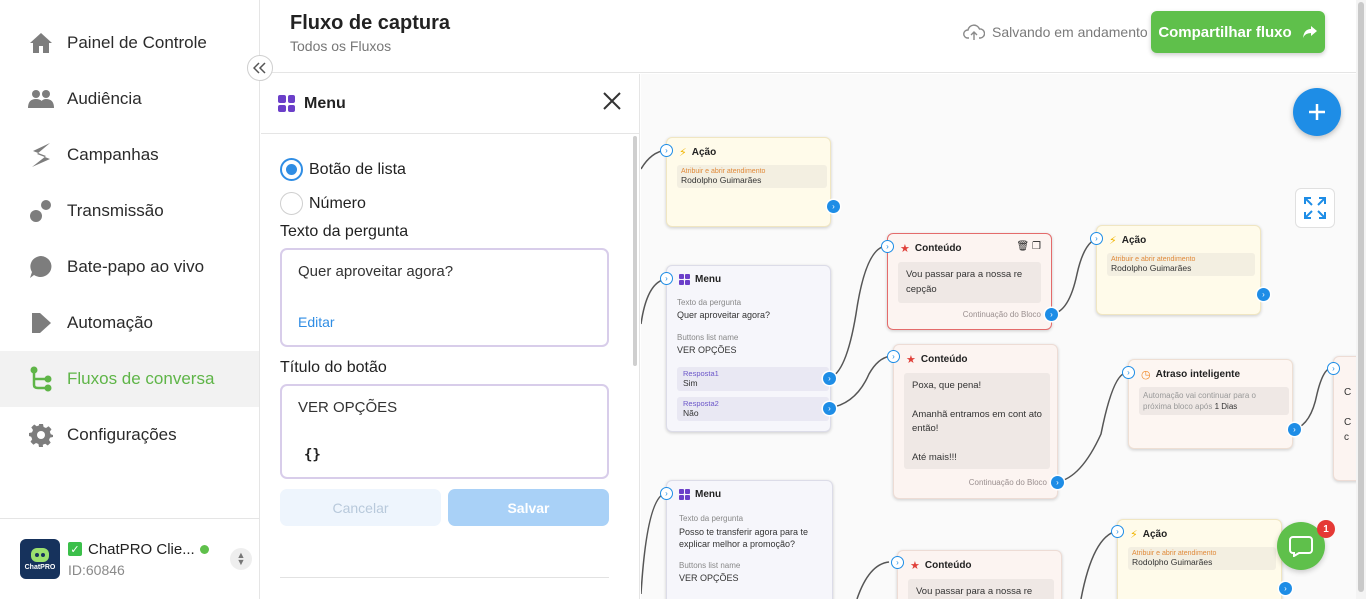 This screenshot has height=599, width=1366. I want to click on response-value: Não, so click(691, 413).